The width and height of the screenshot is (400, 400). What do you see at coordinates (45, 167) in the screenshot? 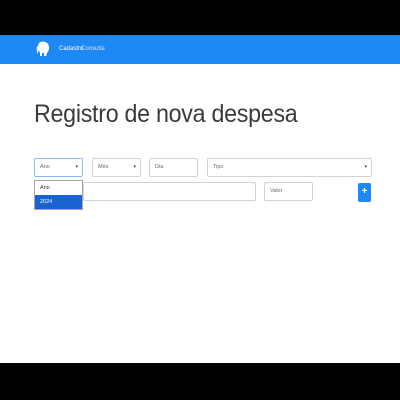
I see `ano-select-value: Ano` at bounding box center [45, 167].